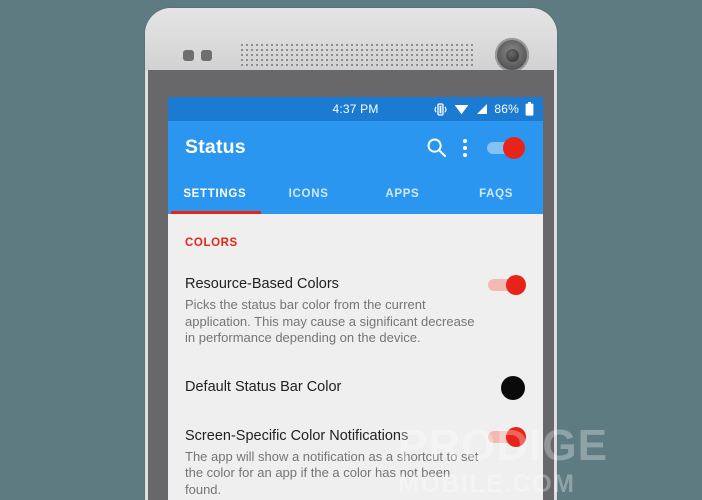 This screenshot has width=702, height=500. Describe the element at coordinates (200, 56) in the screenshot. I see `sensor-dots` at that location.